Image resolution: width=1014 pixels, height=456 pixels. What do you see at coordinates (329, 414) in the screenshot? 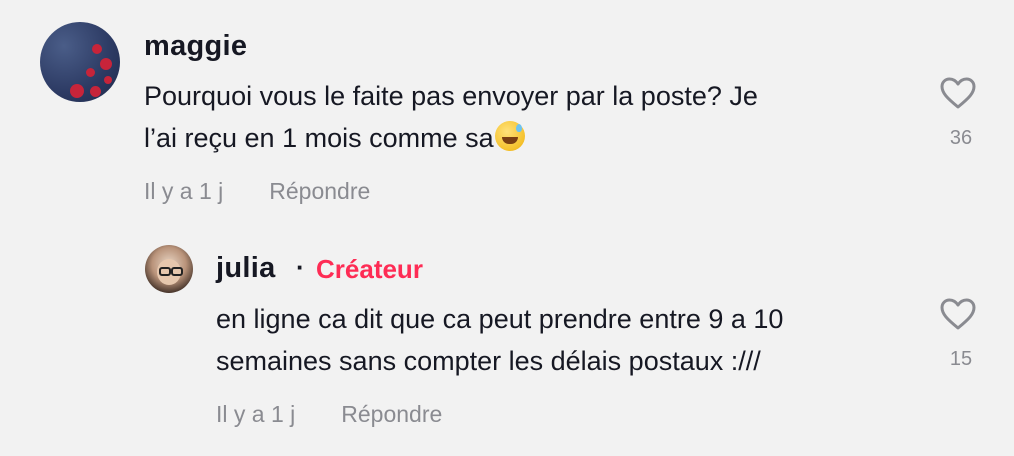
I see `reply-meta: Il y a 1 j Répondre` at bounding box center [329, 414].